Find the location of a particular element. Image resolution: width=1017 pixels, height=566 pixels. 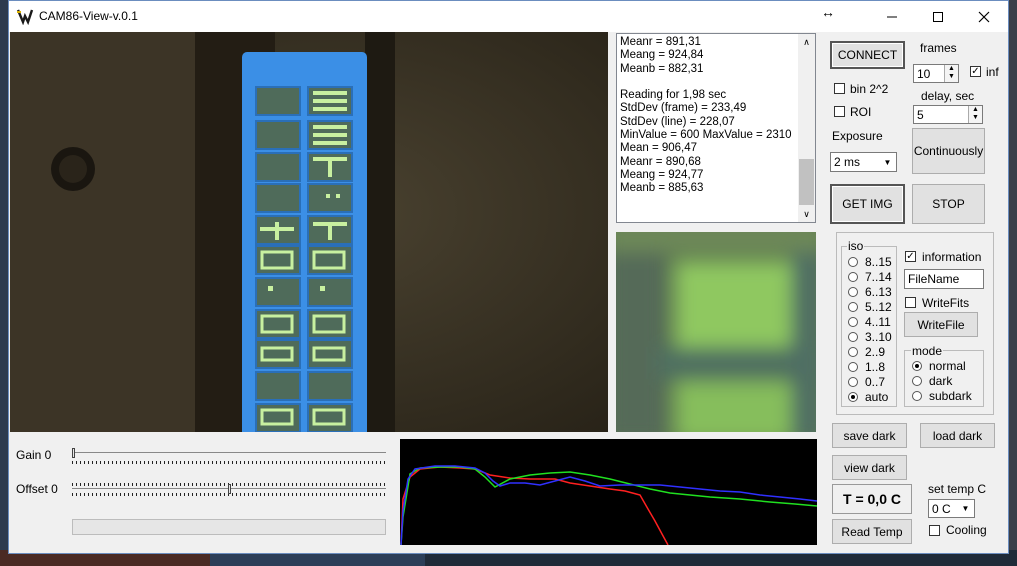

iso-option-label: 3..10 is located at coordinates (878, 337).